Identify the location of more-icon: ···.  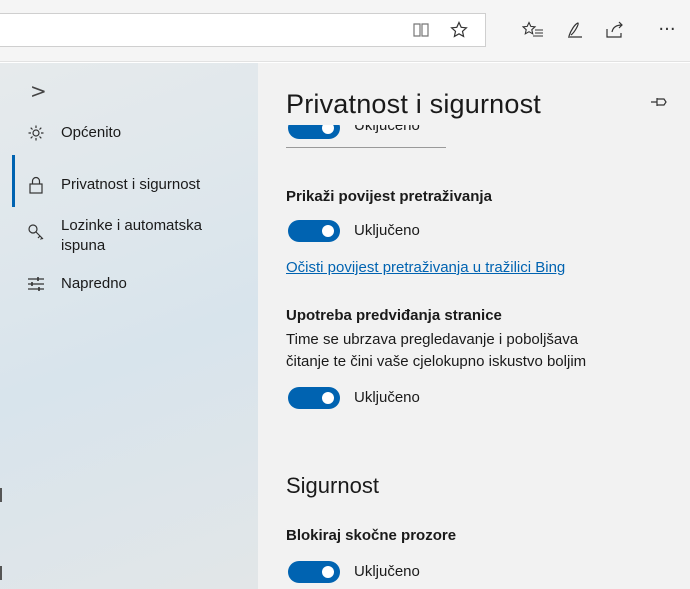
(667, 30).